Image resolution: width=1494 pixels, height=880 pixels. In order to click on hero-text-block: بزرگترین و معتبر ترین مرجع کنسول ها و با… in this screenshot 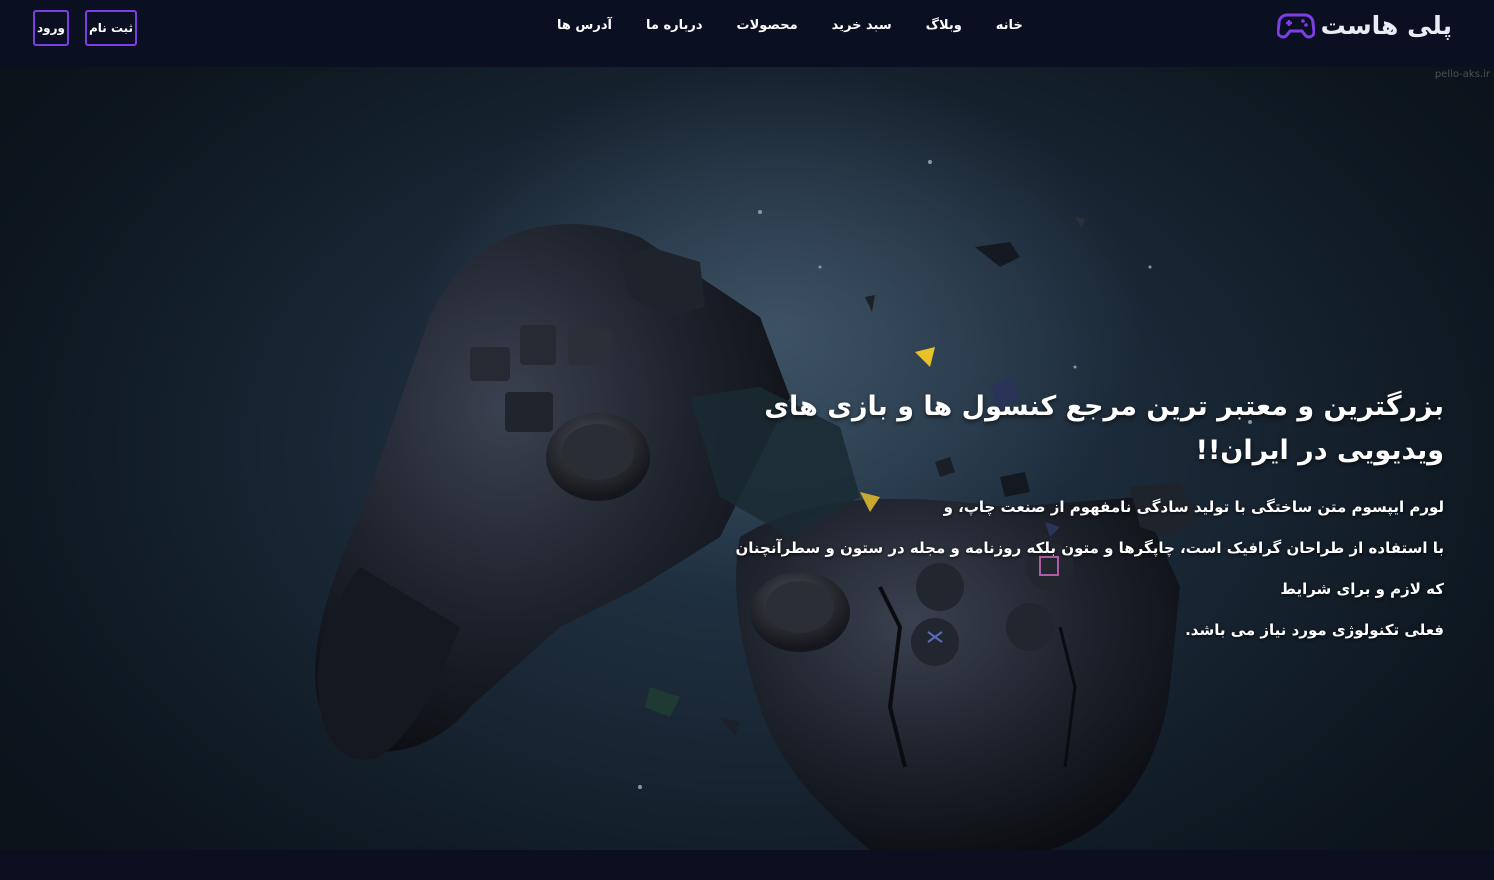, I will do `click(1084, 518)`.